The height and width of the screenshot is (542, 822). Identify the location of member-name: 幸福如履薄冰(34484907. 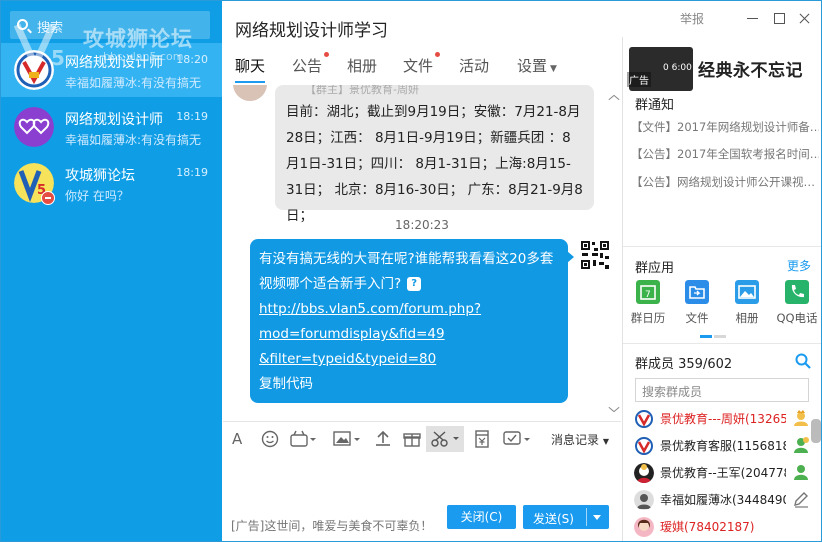
(723, 500).